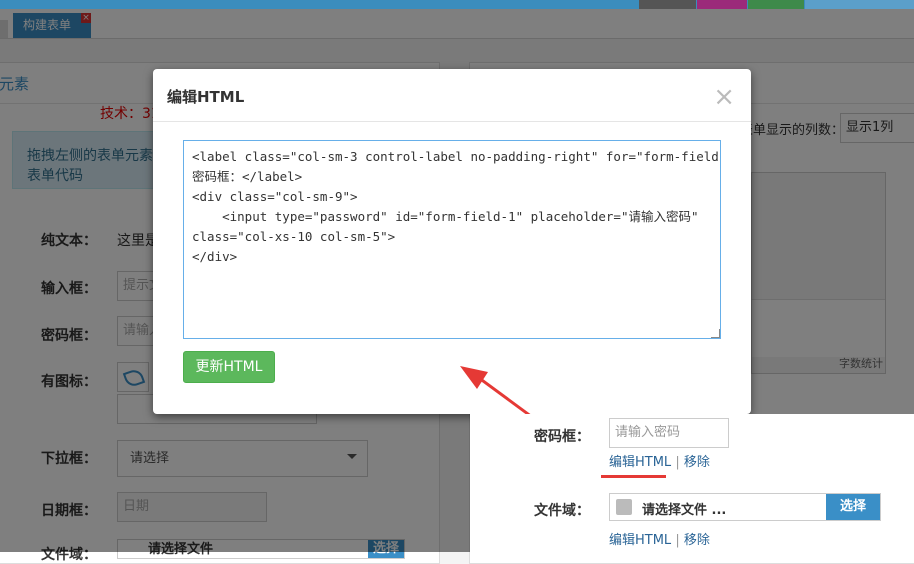 This screenshot has width=914, height=564. Describe the element at coordinates (669, 433) in the screenshot. I see `canvas-password-input: 请输入密码` at that location.